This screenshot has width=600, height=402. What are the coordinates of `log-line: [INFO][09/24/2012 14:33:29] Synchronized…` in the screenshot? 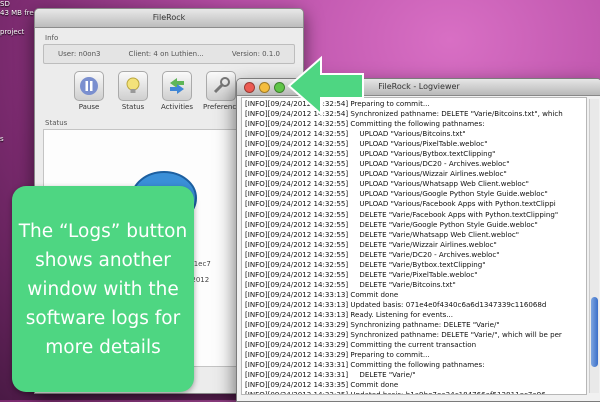 It's located at (403, 335).